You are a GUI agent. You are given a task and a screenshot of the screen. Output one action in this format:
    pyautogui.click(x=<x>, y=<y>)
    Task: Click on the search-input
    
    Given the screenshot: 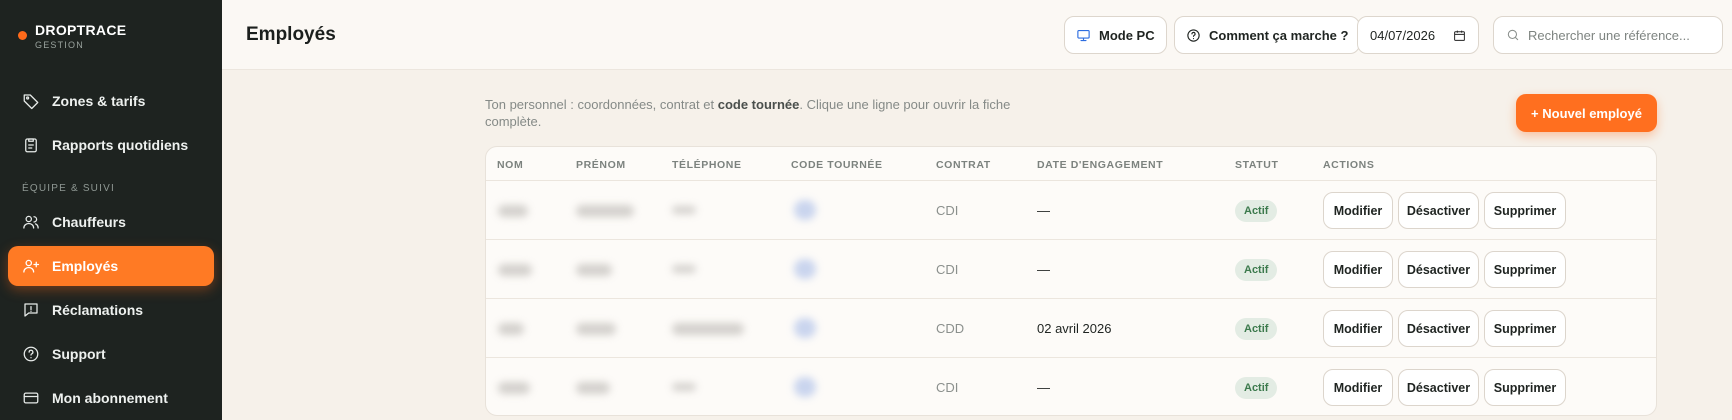 What is the action you would take?
    pyautogui.click(x=1618, y=35)
    